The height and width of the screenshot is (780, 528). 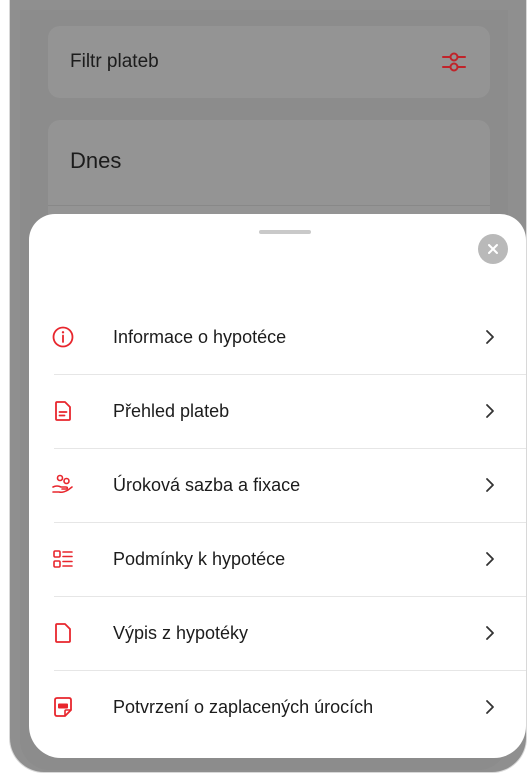 What do you see at coordinates (454, 62) in the screenshot?
I see `sliders-icon` at bounding box center [454, 62].